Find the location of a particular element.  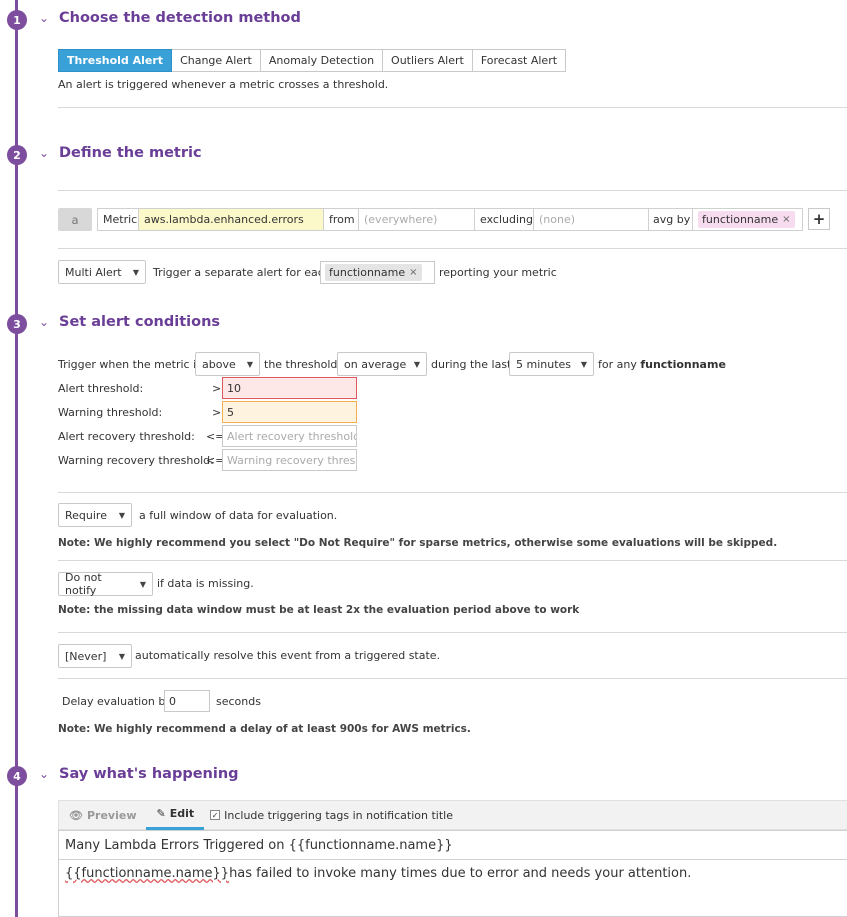

excluding-field: (none) is located at coordinates (591, 219).